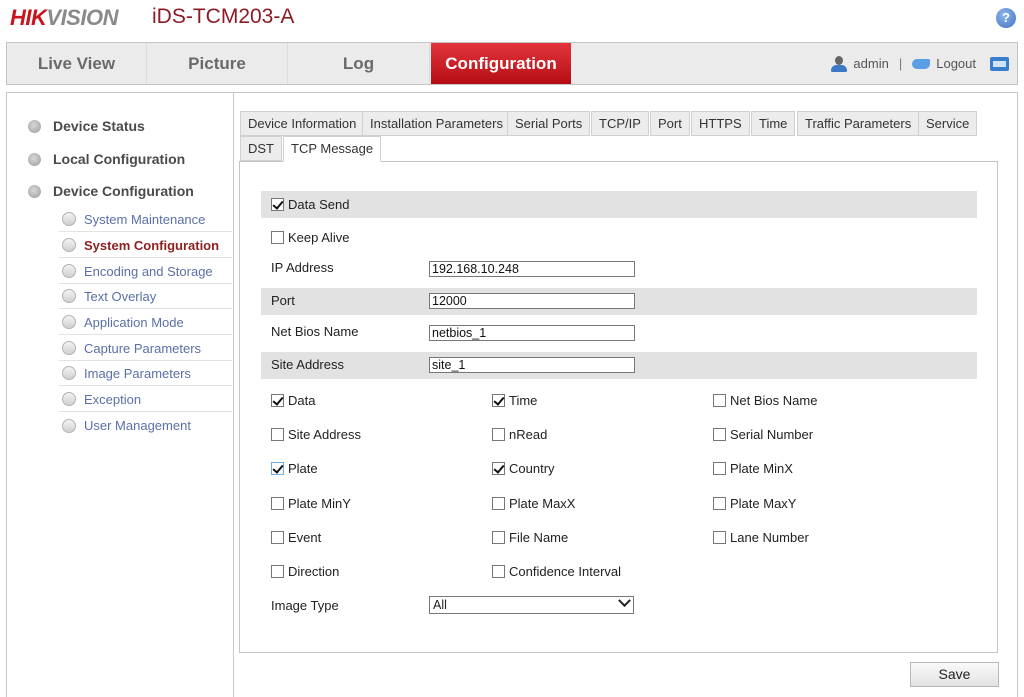 Image resolution: width=1024 pixels, height=697 pixels. I want to click on subtab-time: Time, so click(773, 123).